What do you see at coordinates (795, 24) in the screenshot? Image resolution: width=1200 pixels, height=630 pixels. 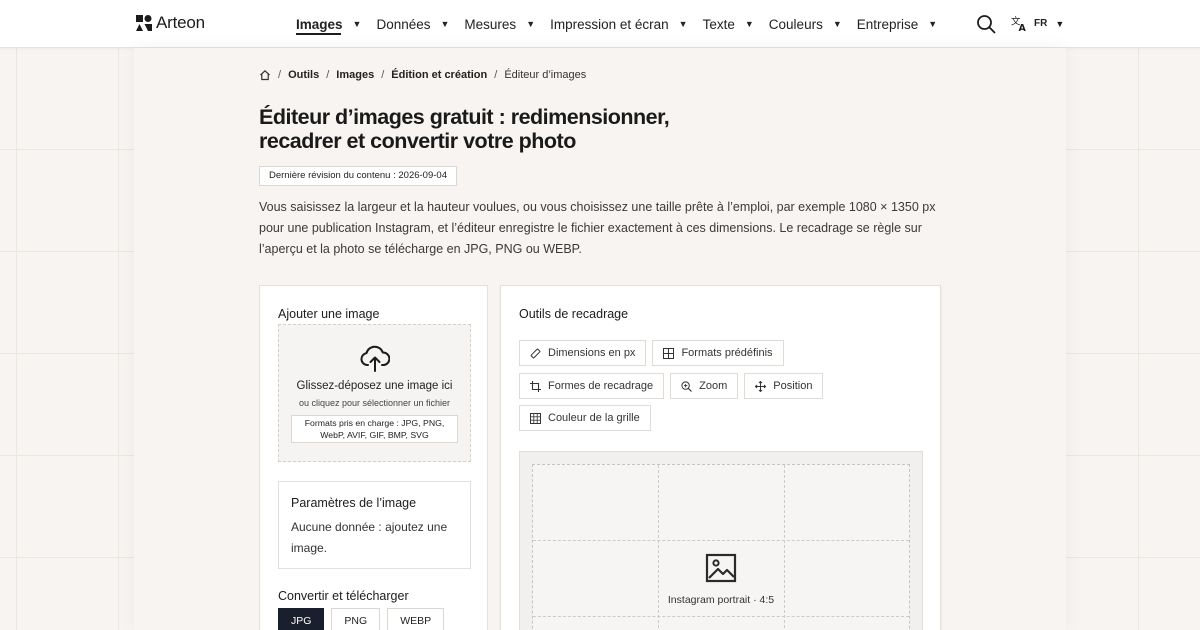 I see `nav-label: Couleurs` at bounding box center [795, 24].